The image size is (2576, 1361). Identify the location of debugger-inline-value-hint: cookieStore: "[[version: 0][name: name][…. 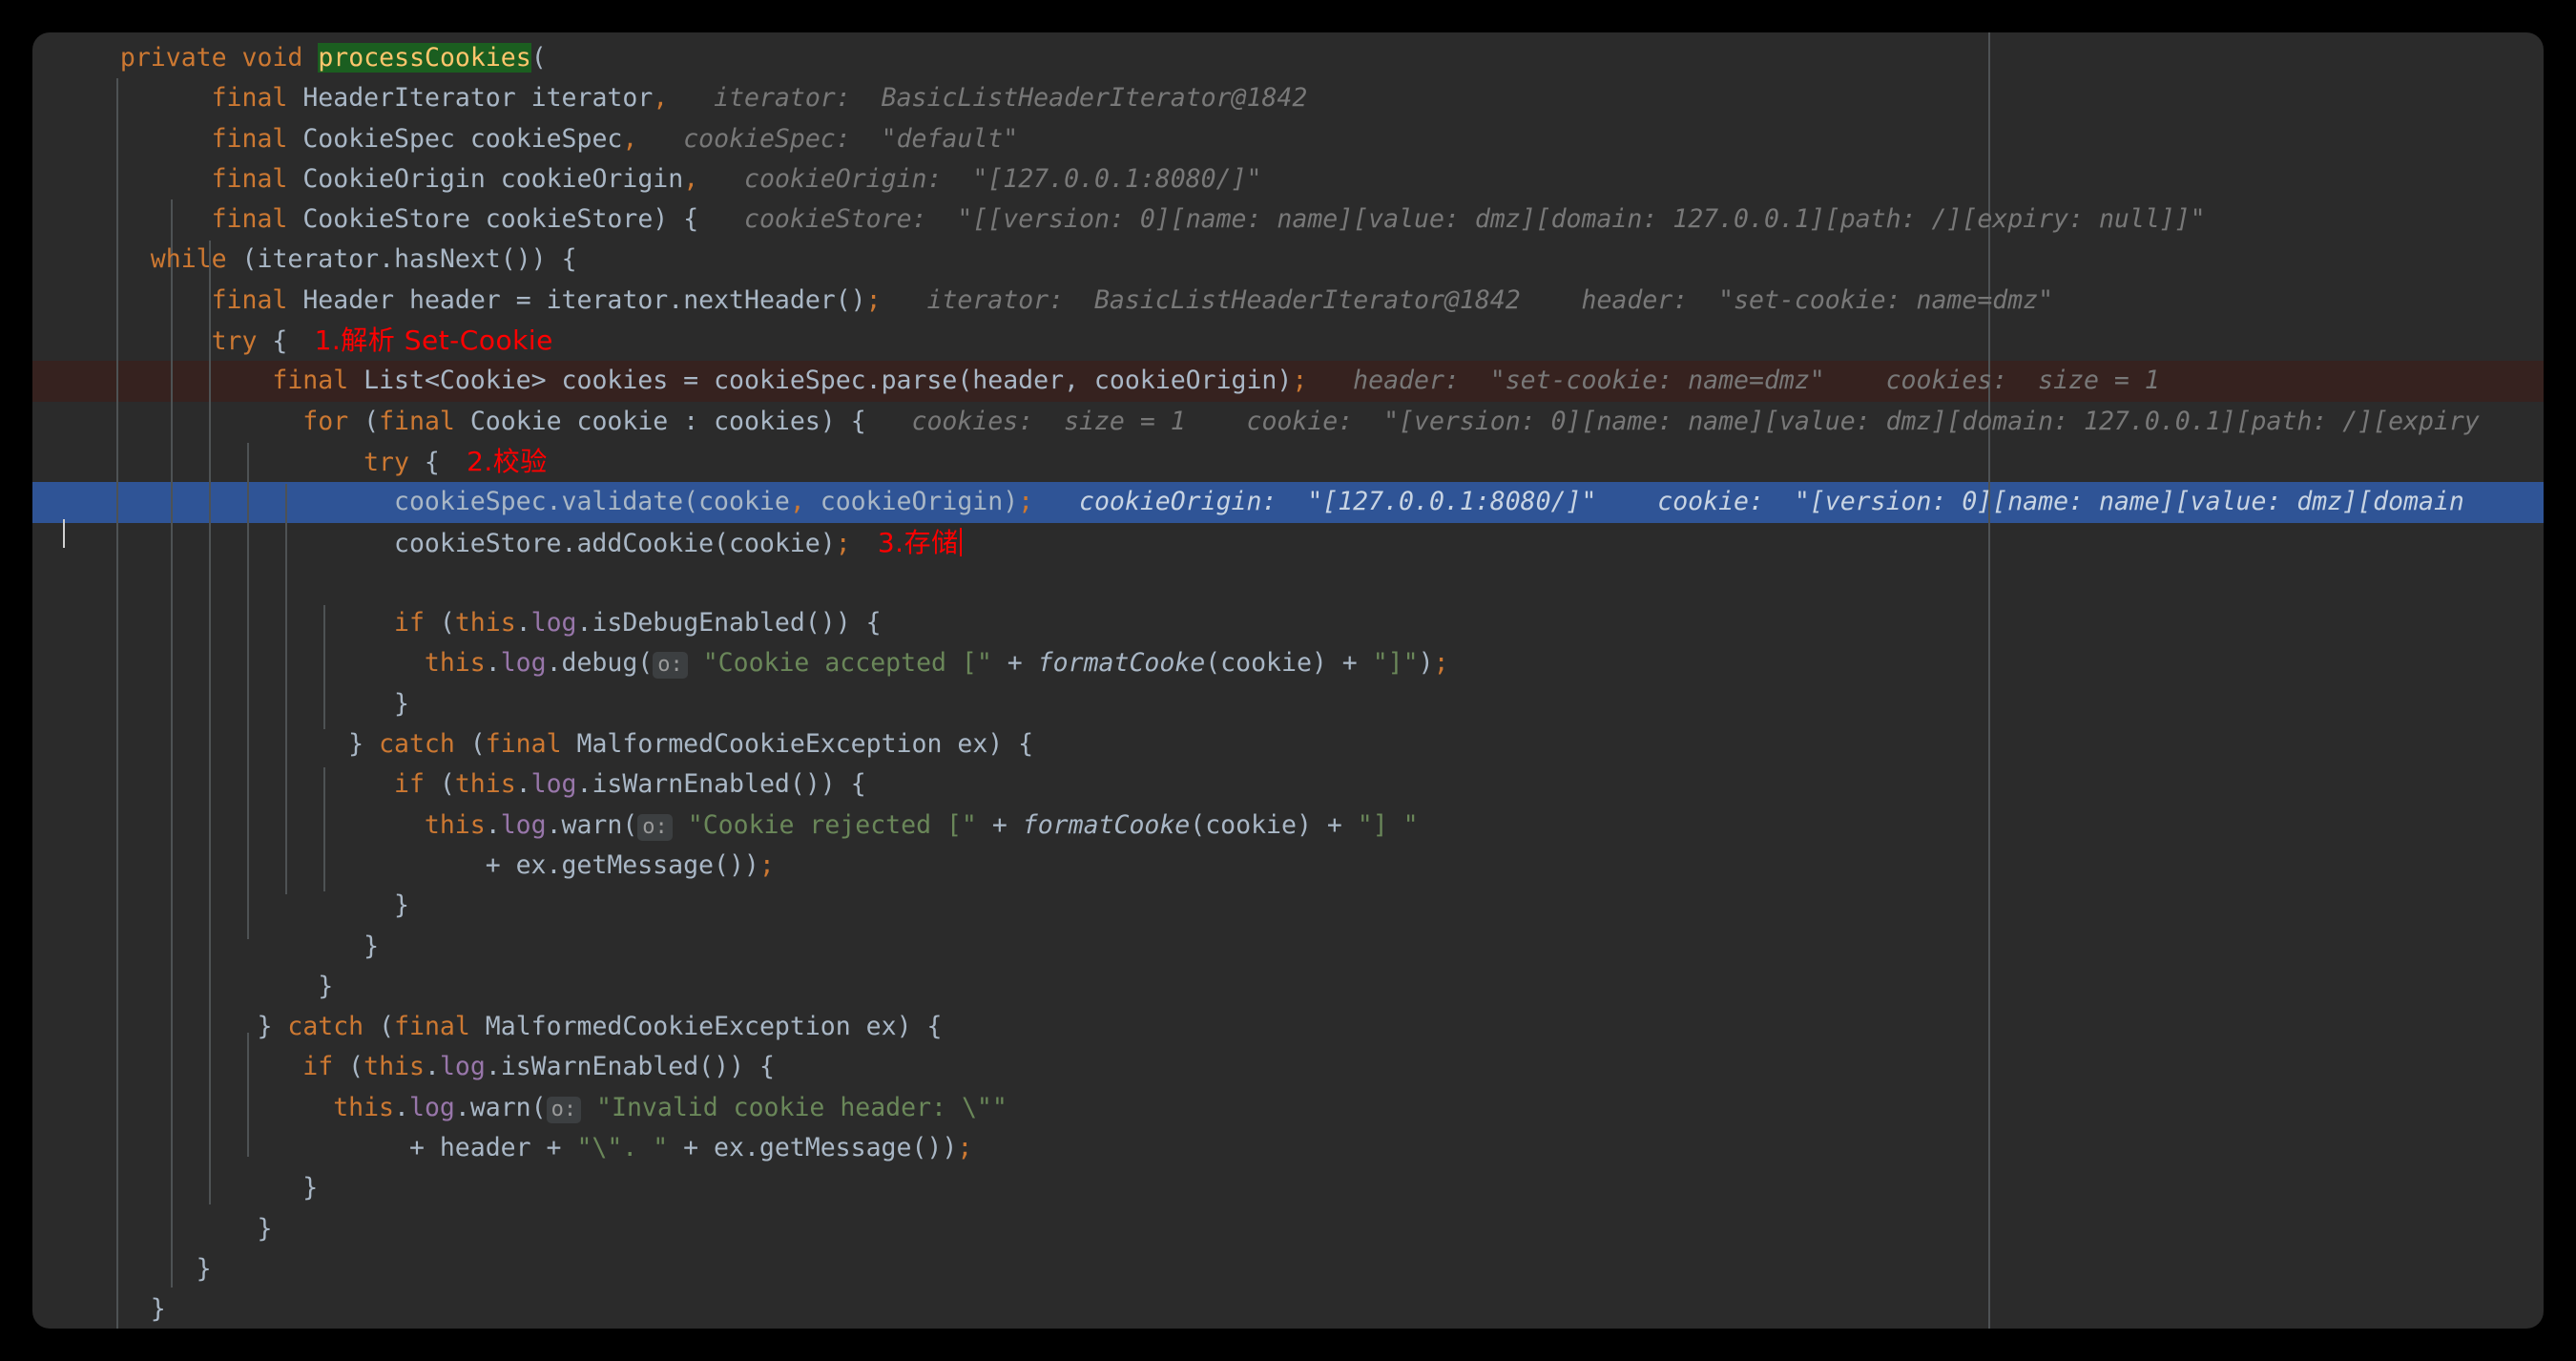
(1452, 219).